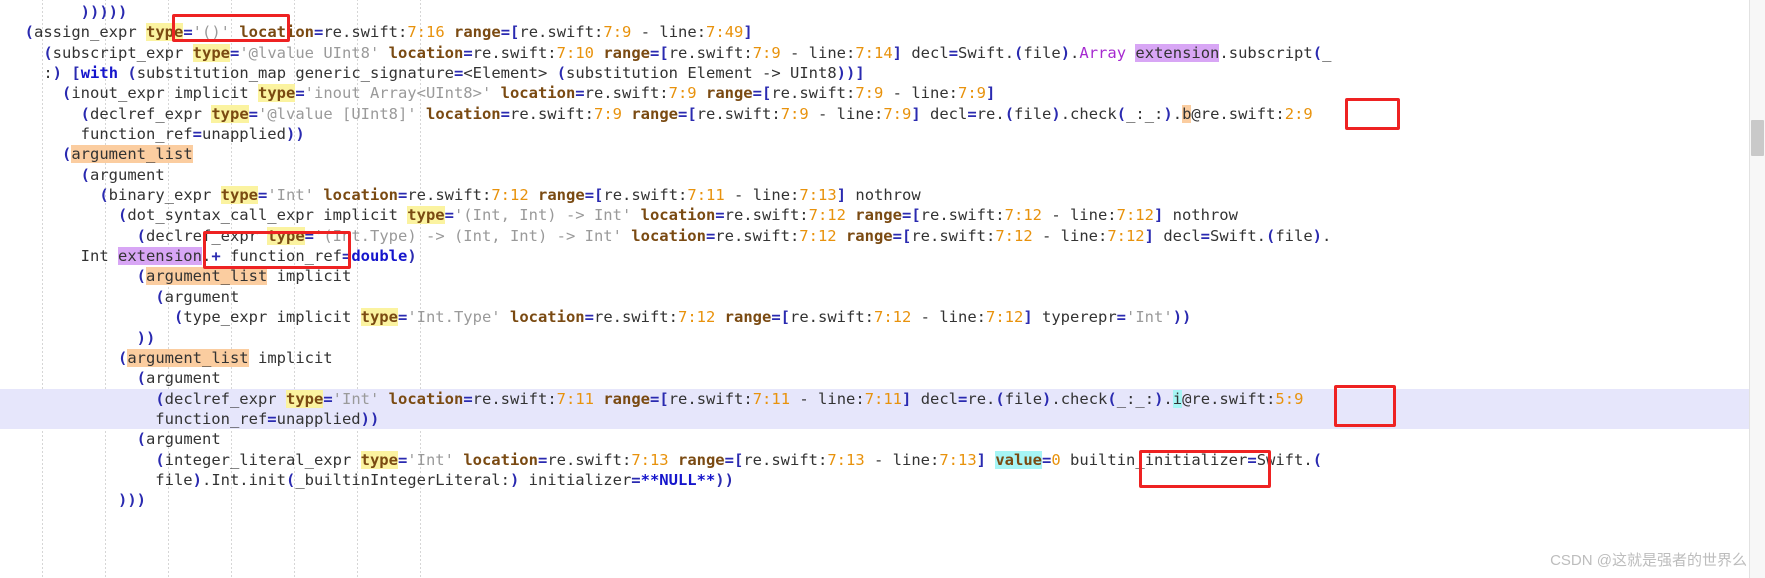 Image resolution: width=1765 pixels, height=578 pixels. What do you see at coordinates (882, 154) in the screenshot?
I see `code-line: (argument_list` at bounding box center [882, 154].